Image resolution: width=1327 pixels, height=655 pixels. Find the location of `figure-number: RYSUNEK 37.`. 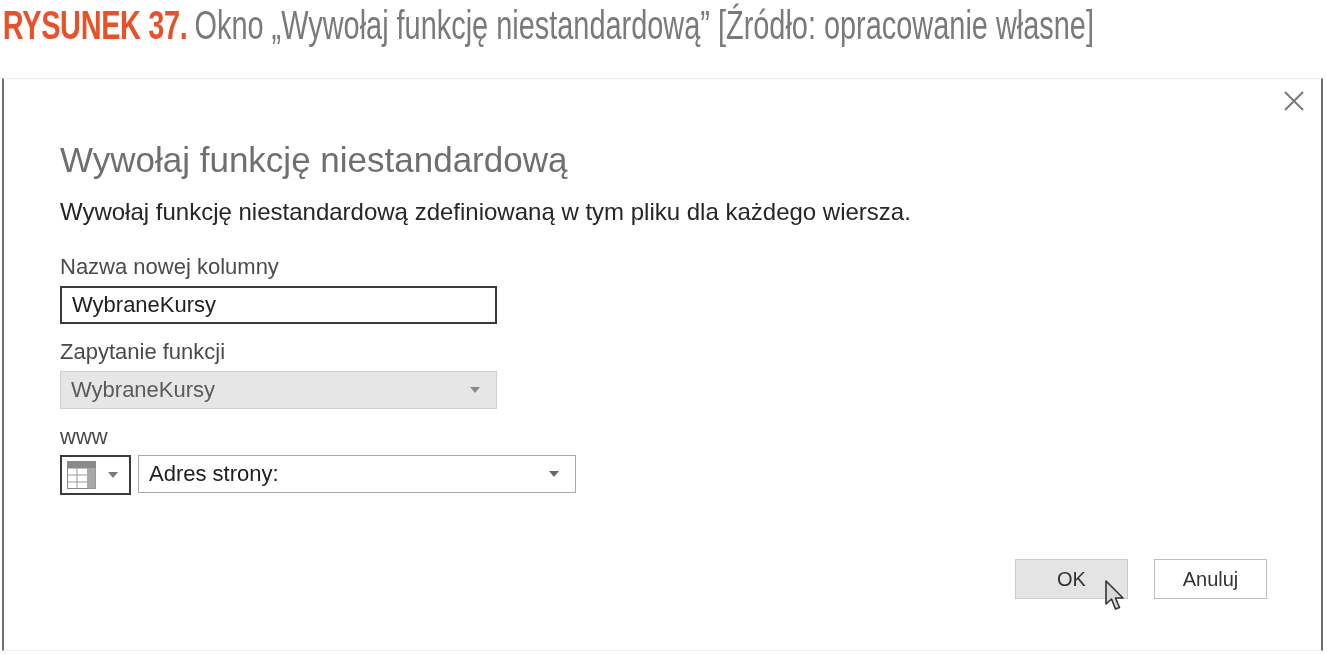

figure-number: RYSUNEK 37. is located at coordinates (95, 25).